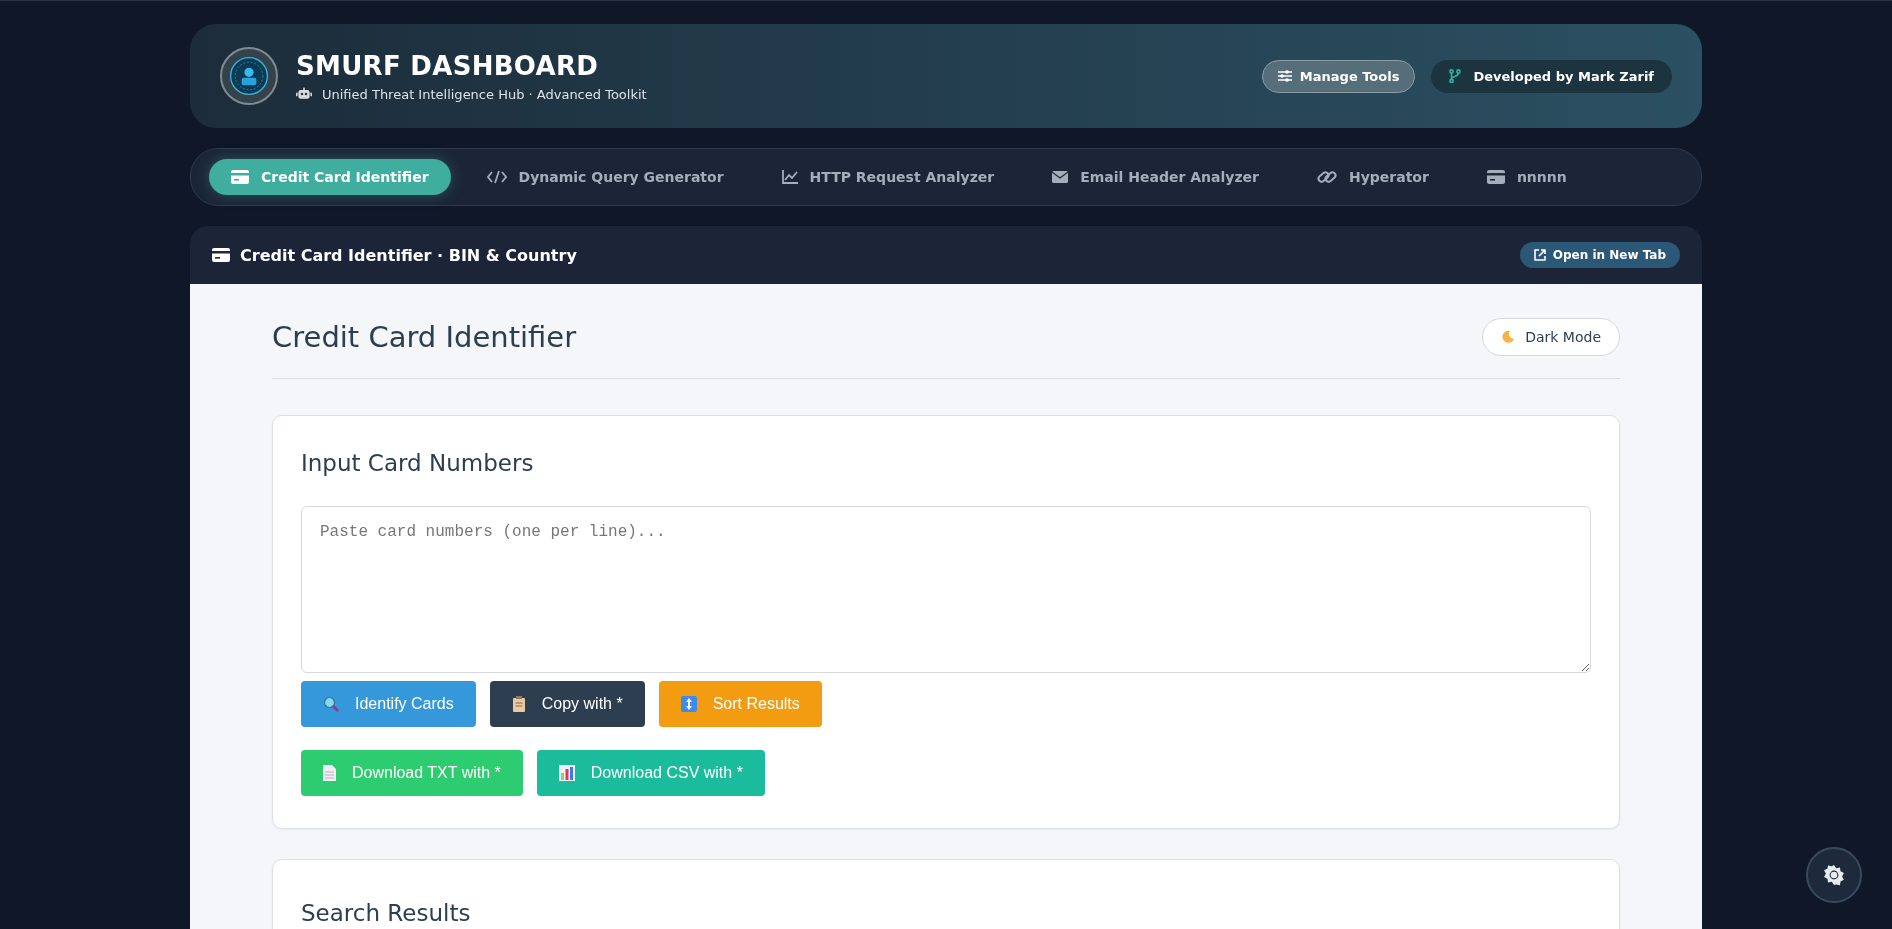  Describe the element at coordinates (1526, 177) in the screenshot. I see `tool-tab: nnnnn` at that location.